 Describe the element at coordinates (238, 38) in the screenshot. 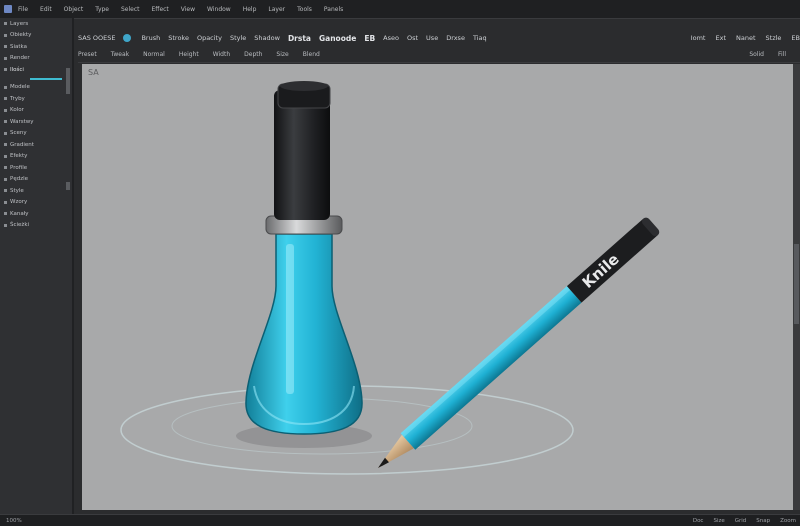

I see `toolbar-chip: Style` at that location.